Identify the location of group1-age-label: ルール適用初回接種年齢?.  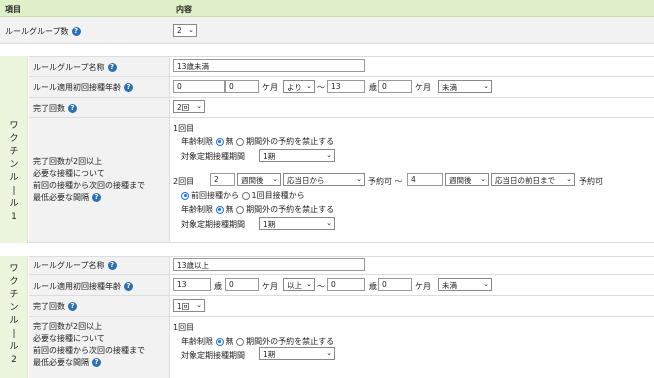
(83, 87).